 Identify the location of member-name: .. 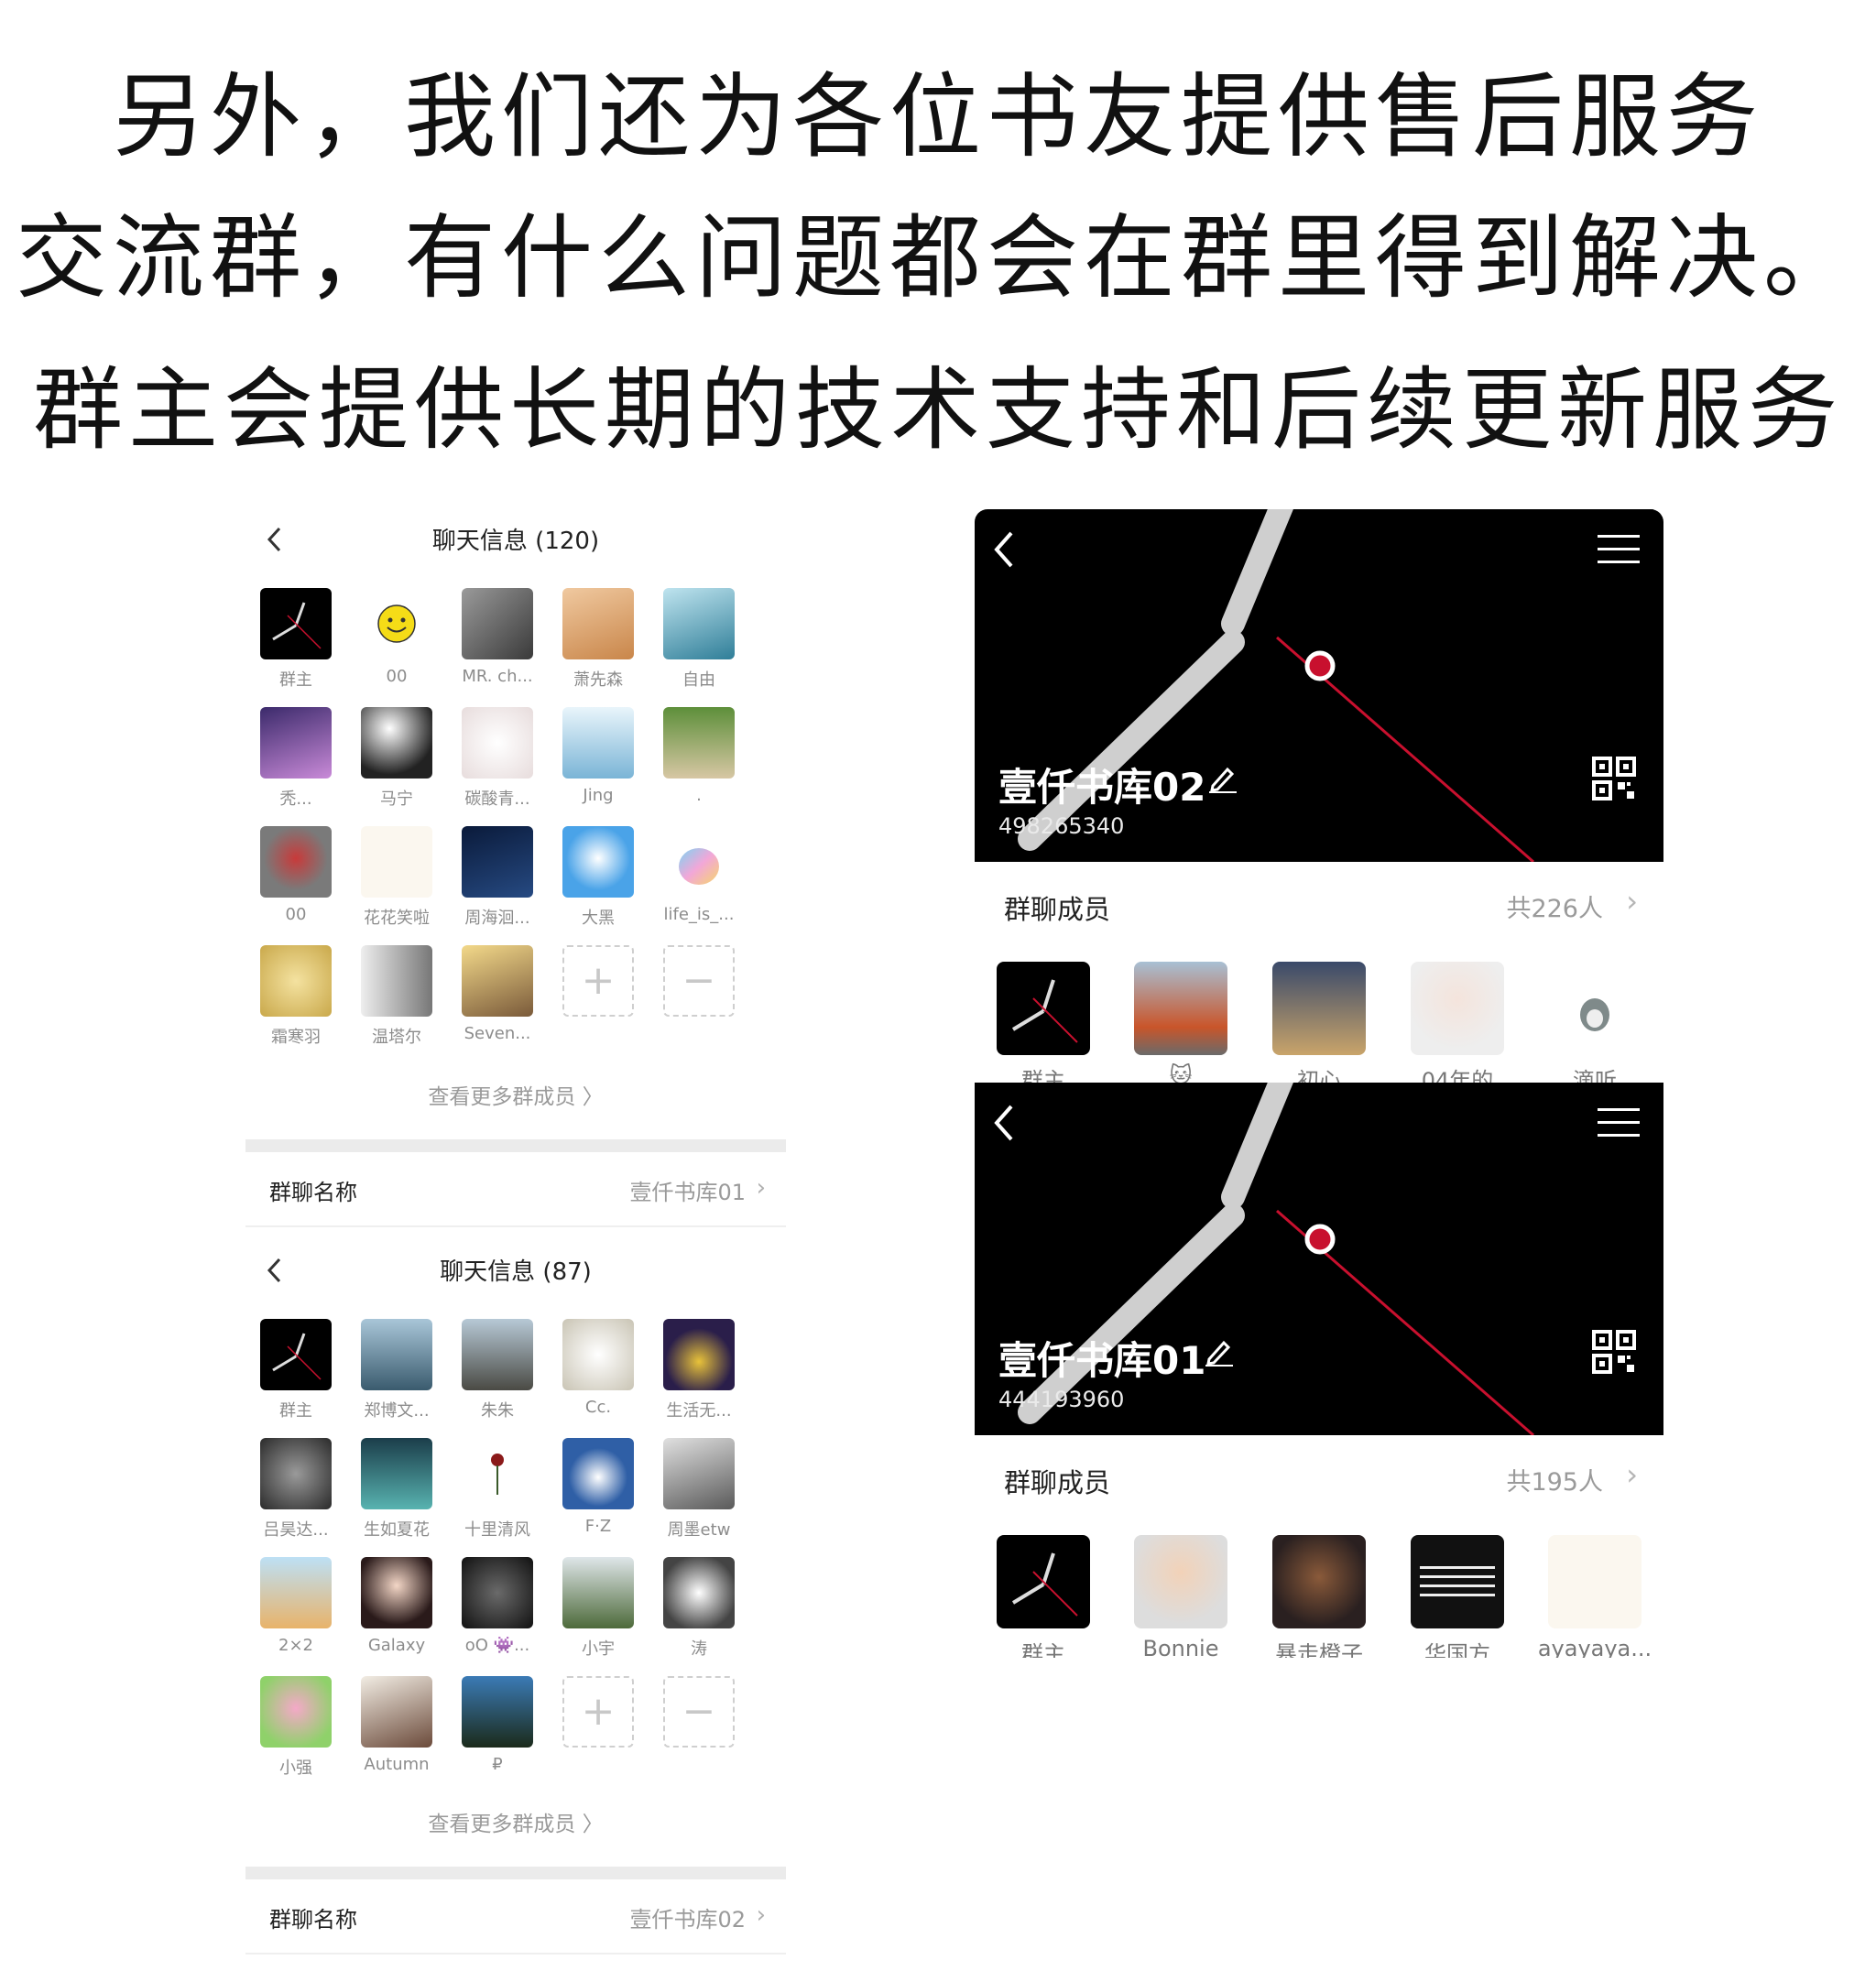
(699, 795).